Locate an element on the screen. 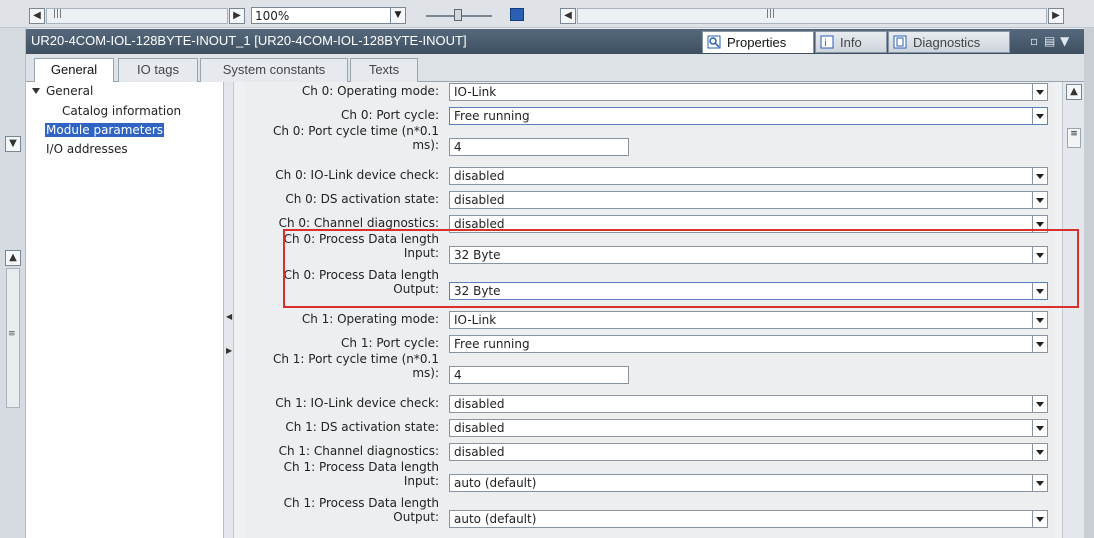 The width and height of the screenshot is (1094, 538). svg-text: i is located at coordinates (825, 43).